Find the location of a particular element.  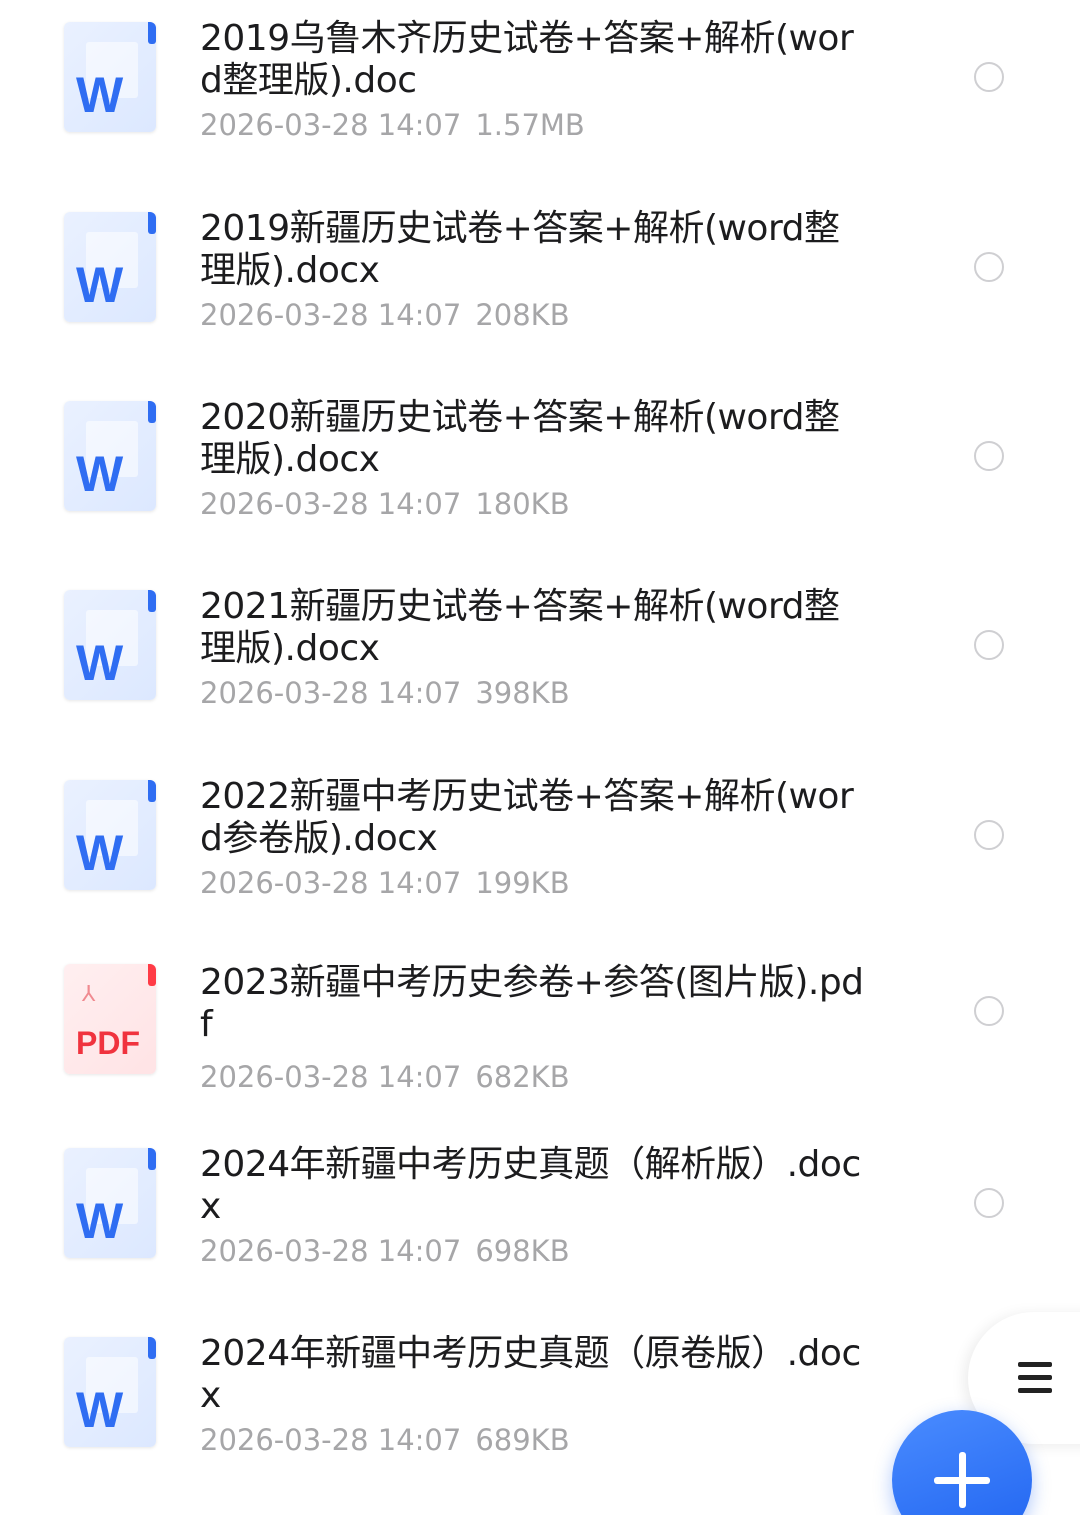

file-name: 2021新疆历史试卷+答案+解析(word整理版).docx is located at coordinates (520, 627).